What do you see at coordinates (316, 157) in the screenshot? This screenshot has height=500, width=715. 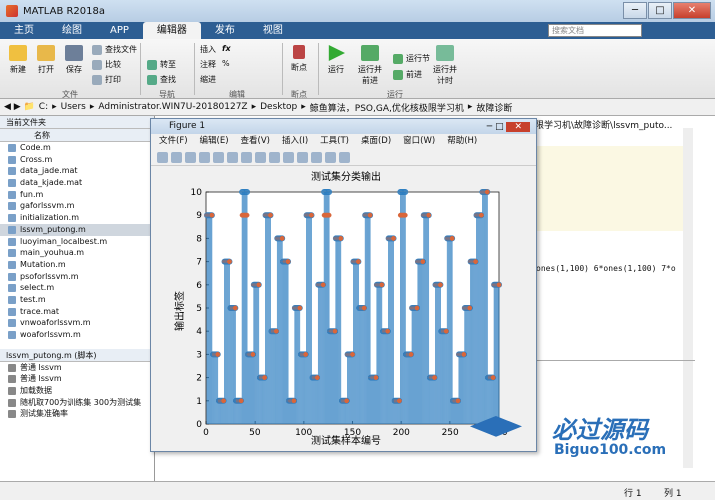 I see `link-icon` at bounding box center [316, 157].